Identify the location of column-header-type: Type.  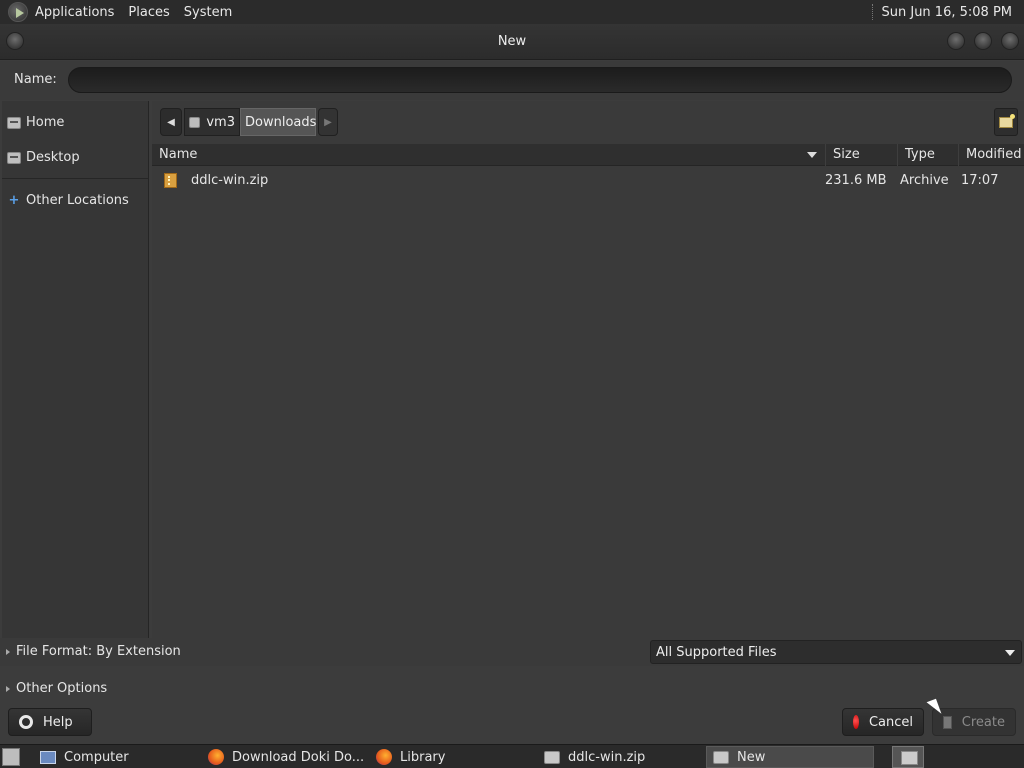
(928, 155).